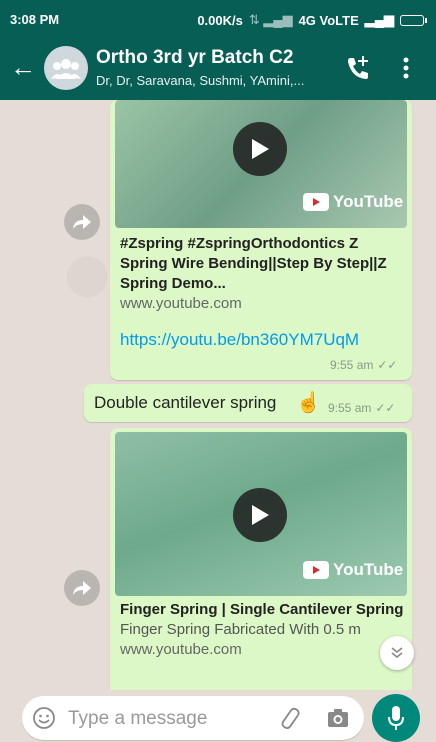 The height and width of the screenshot is (742, 436). I want to click on emoji-icon, so click(44, 718).